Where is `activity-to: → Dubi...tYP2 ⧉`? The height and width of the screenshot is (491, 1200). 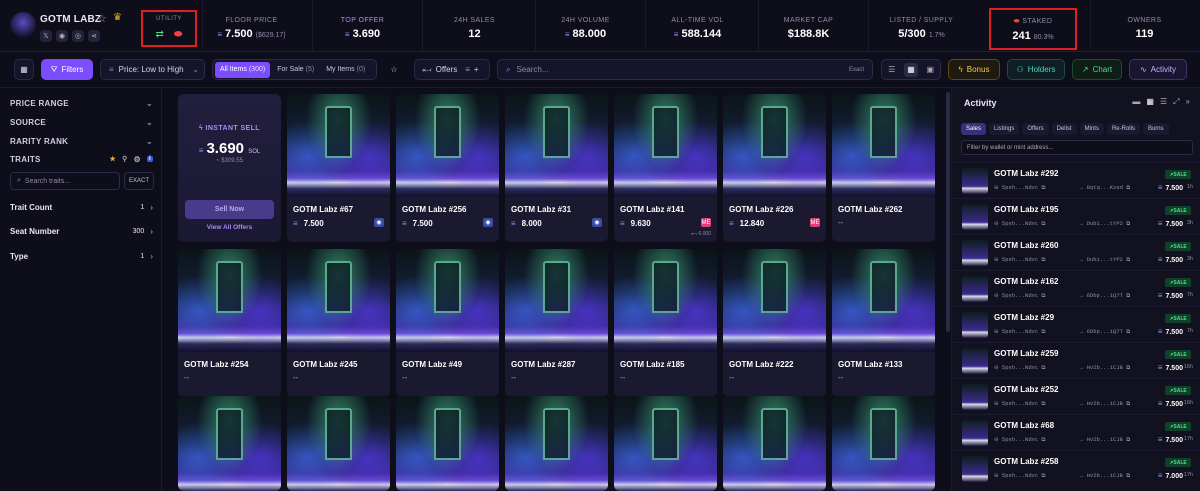
activity-to: → Dubi...tYP2 ⧉ is located at coordinates (1105, 260).